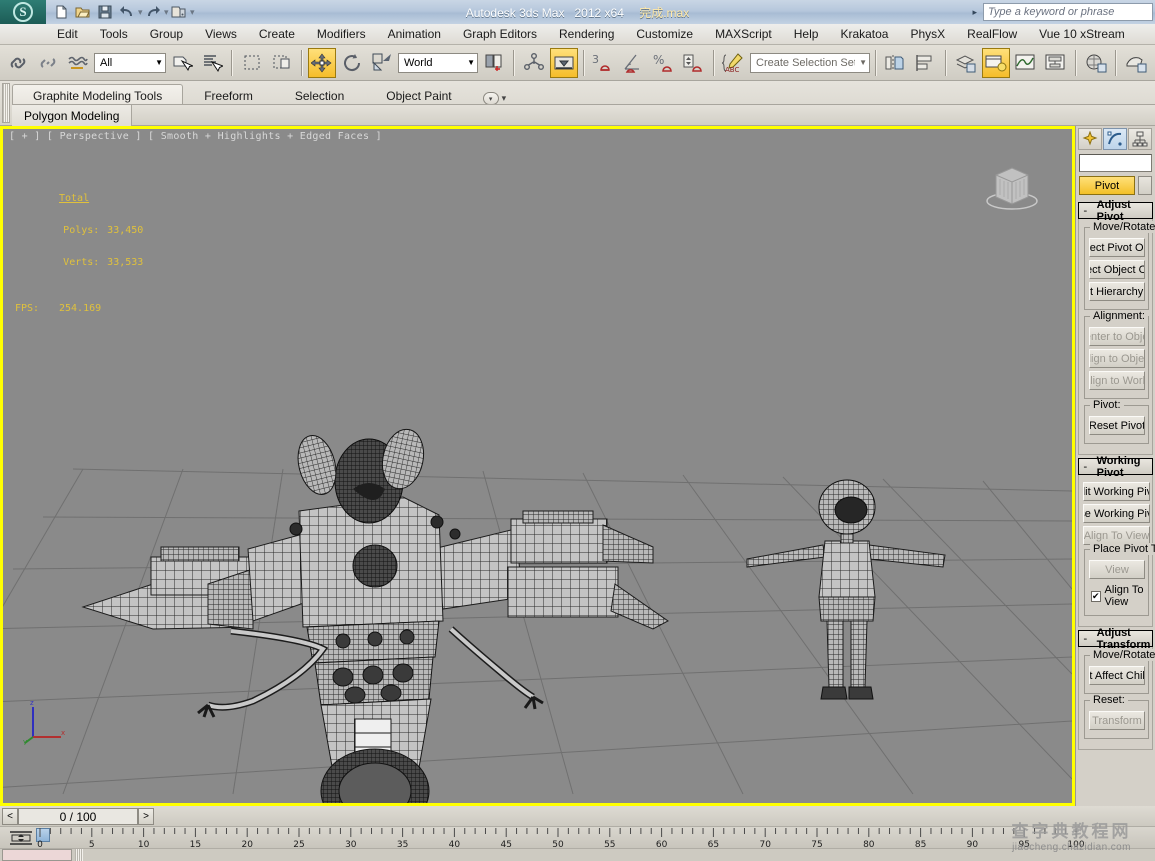 The image size is (1155, 861). What do you see at coordinates (864, 34) in the screenshot?
I see `menu-krakatoa: Krakatoa` at bounding box center [864, 34].